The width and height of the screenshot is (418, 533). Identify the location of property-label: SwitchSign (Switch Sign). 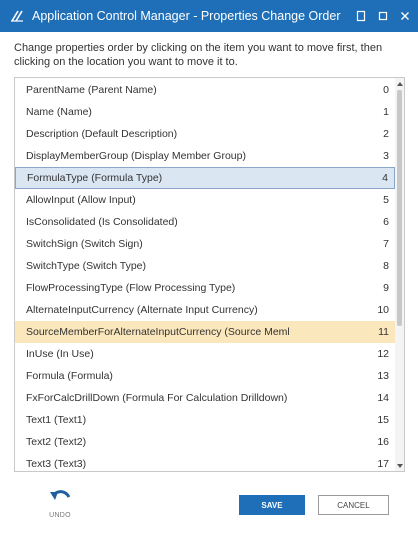
(84, 244).